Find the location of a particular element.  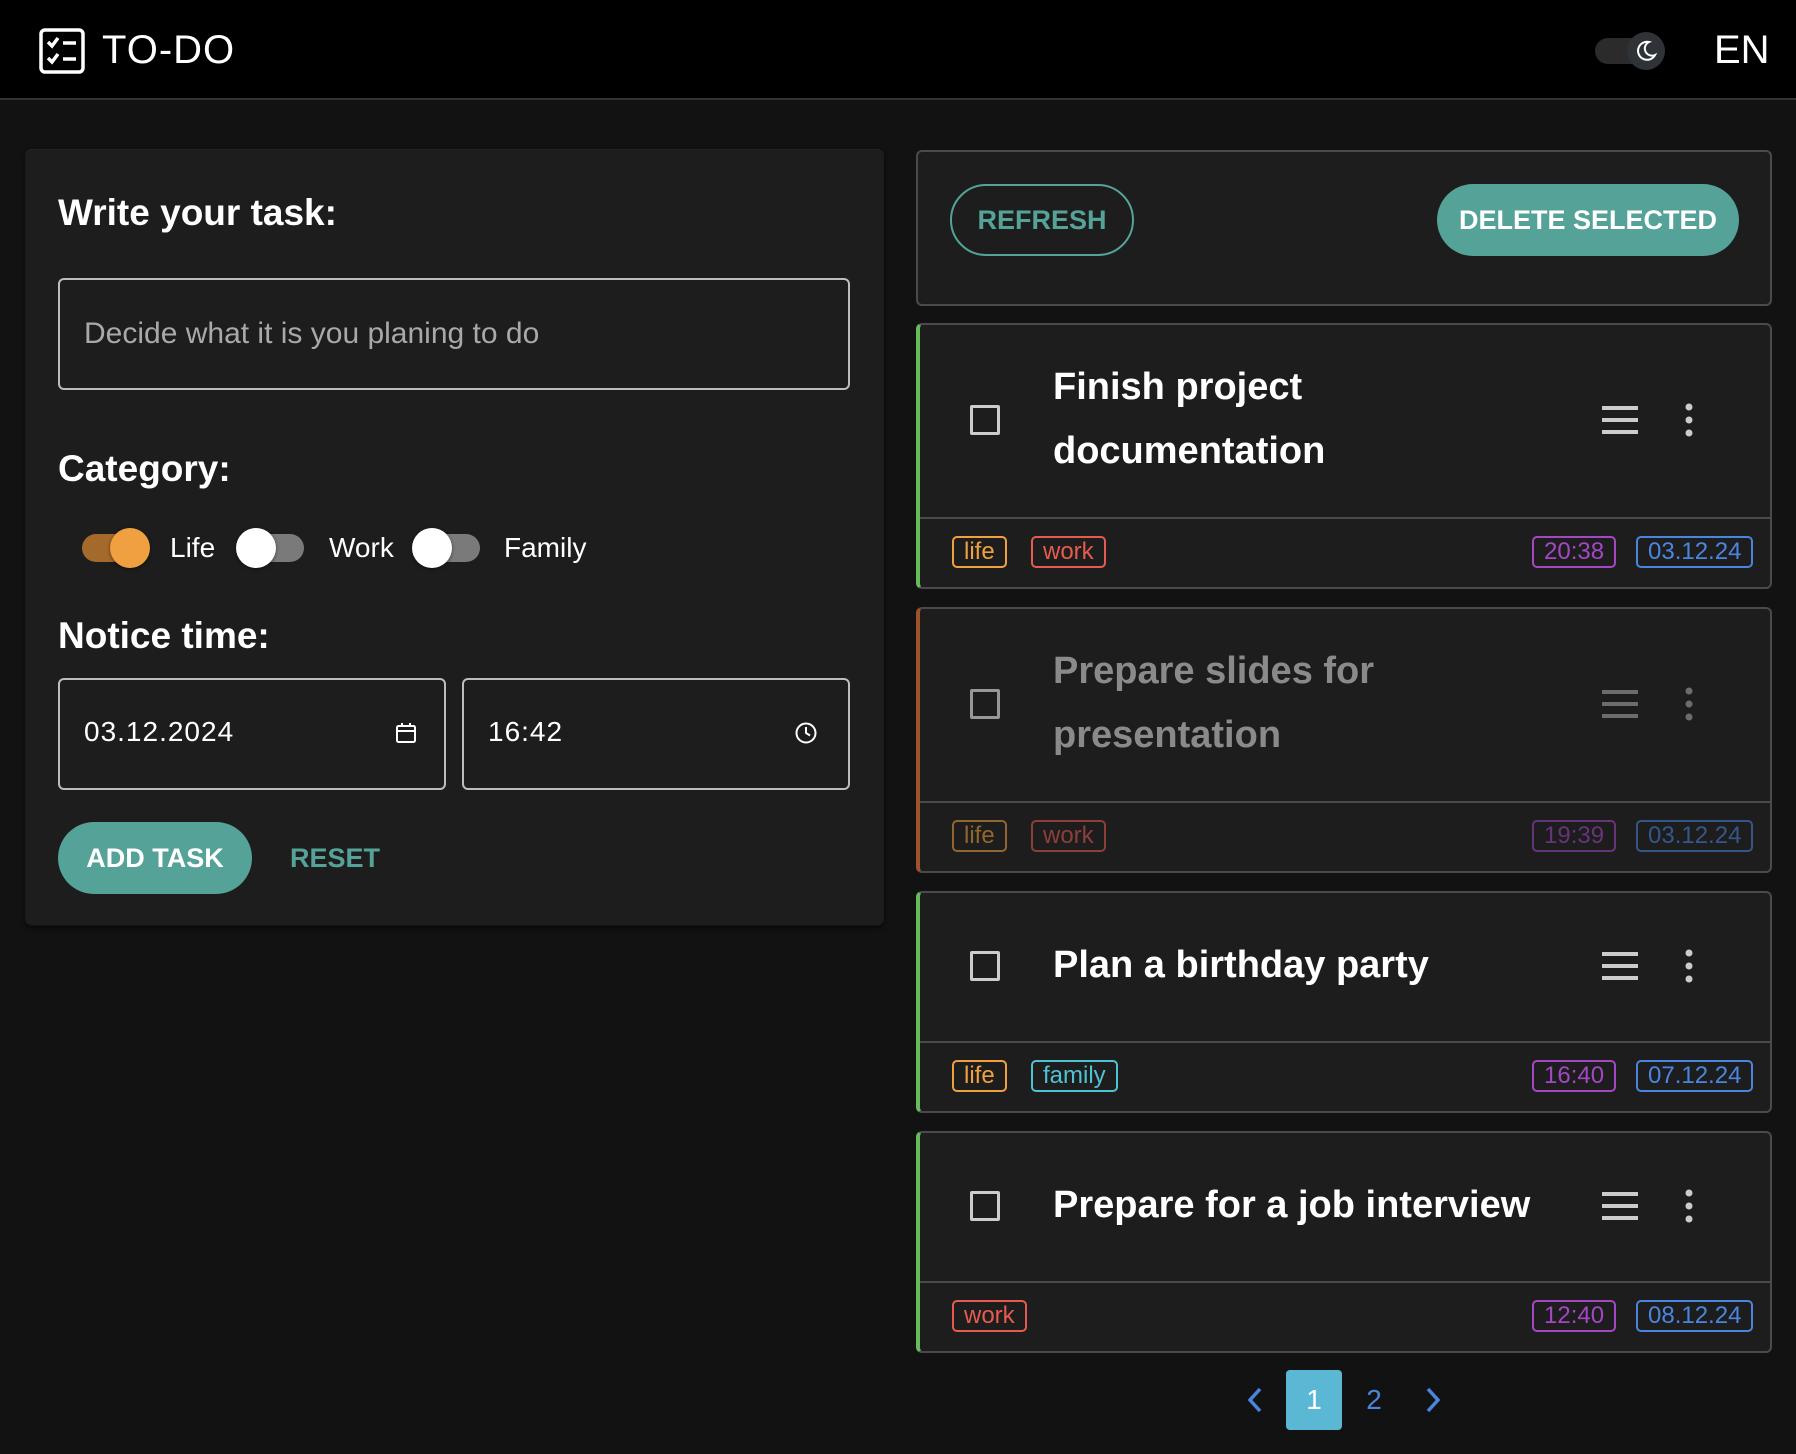

task-input-field is located at coordinates (454, 334).